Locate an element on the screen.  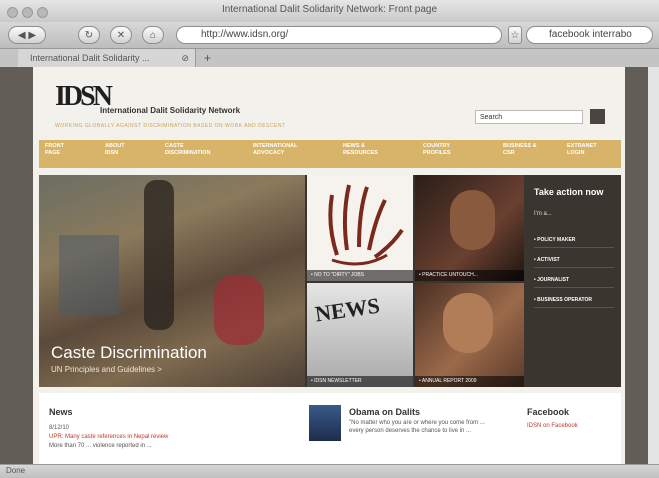
nav-country-profiles: COUNTRY PROFILES is located at coordinates (448, 150).